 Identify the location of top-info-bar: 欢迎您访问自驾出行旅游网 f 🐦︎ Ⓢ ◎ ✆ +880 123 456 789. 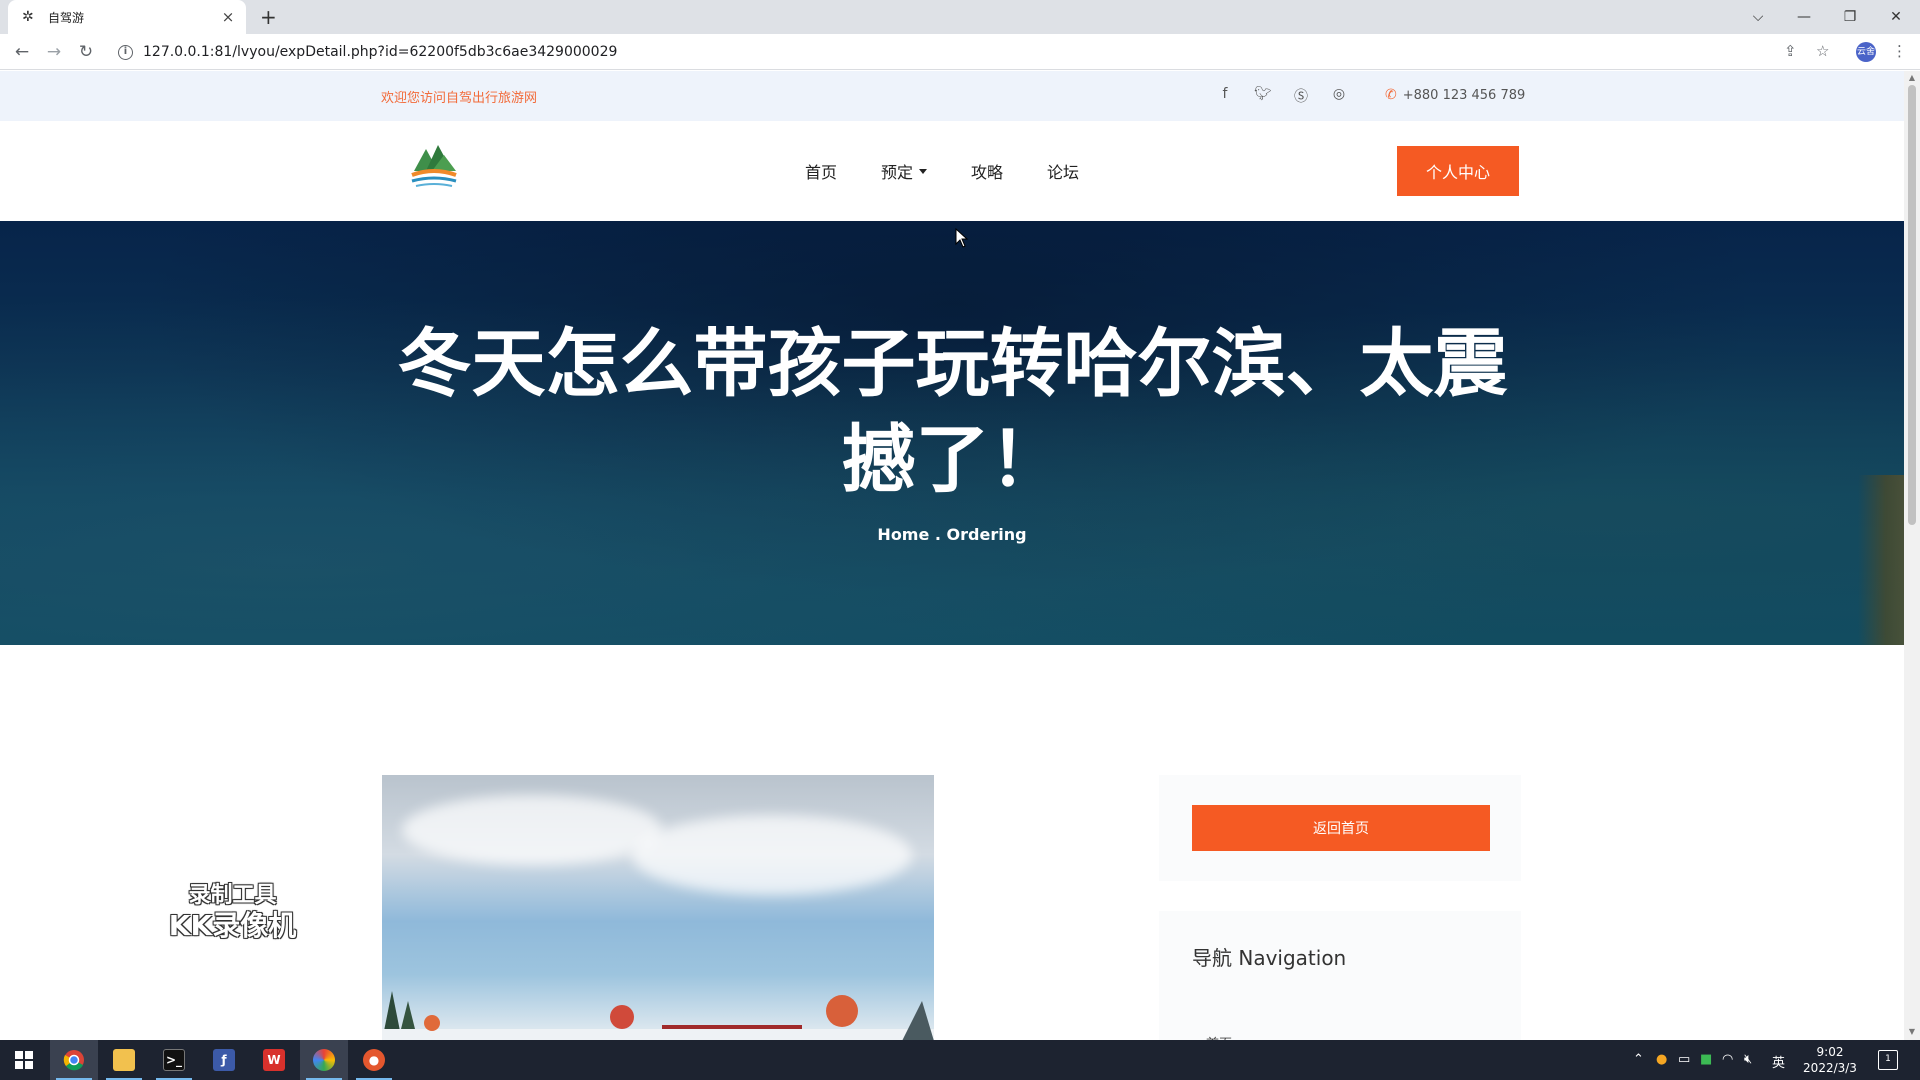
(952, 96).